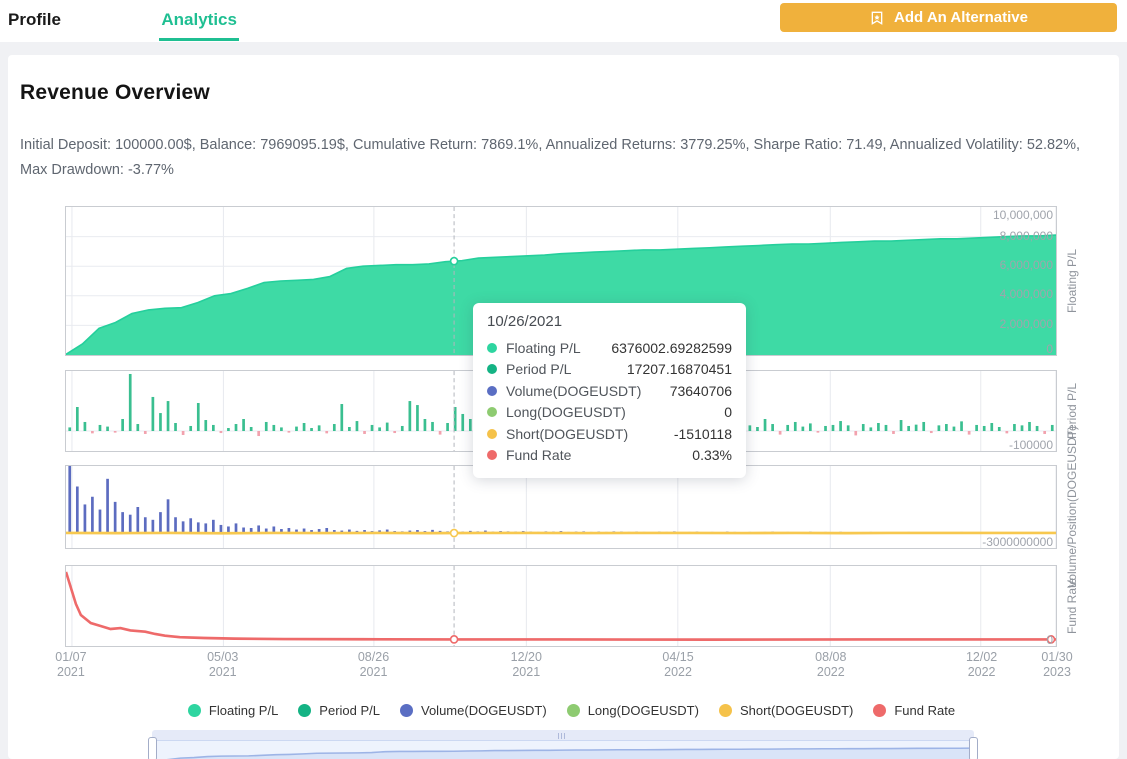 Image resolution: width=1127 pixels, height=759 pixels. I want to click on tab-analytics: Analytics, so click(199, 20).